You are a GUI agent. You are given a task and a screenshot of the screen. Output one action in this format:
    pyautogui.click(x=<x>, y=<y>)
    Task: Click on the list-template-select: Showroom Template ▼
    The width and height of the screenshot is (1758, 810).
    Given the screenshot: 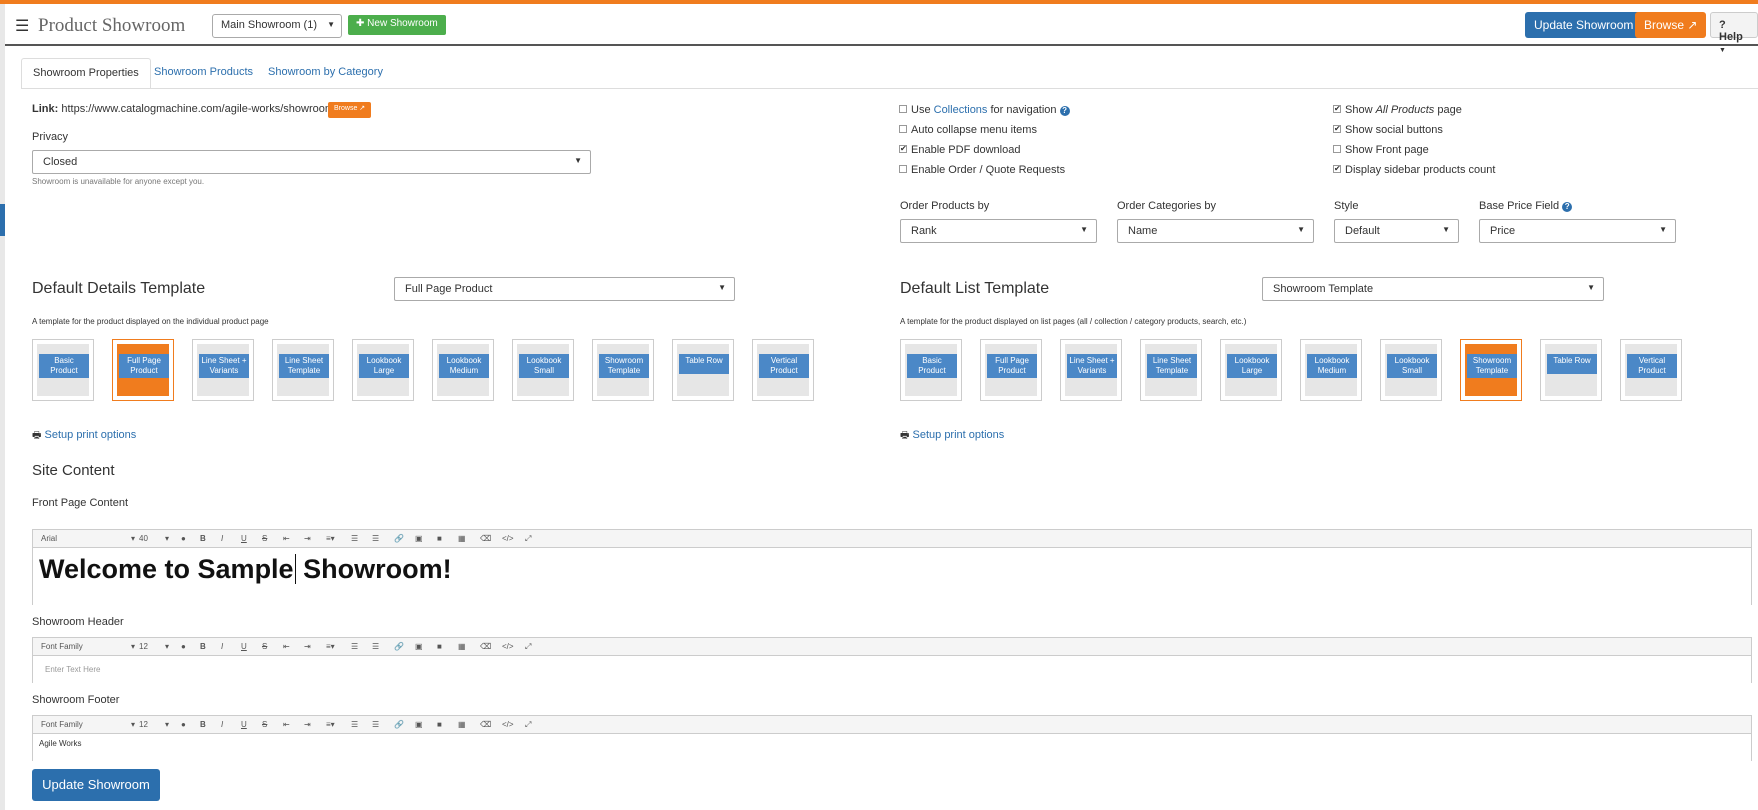 What is the action you would take?
    pyautogui.click(x=1433, y=289)
    